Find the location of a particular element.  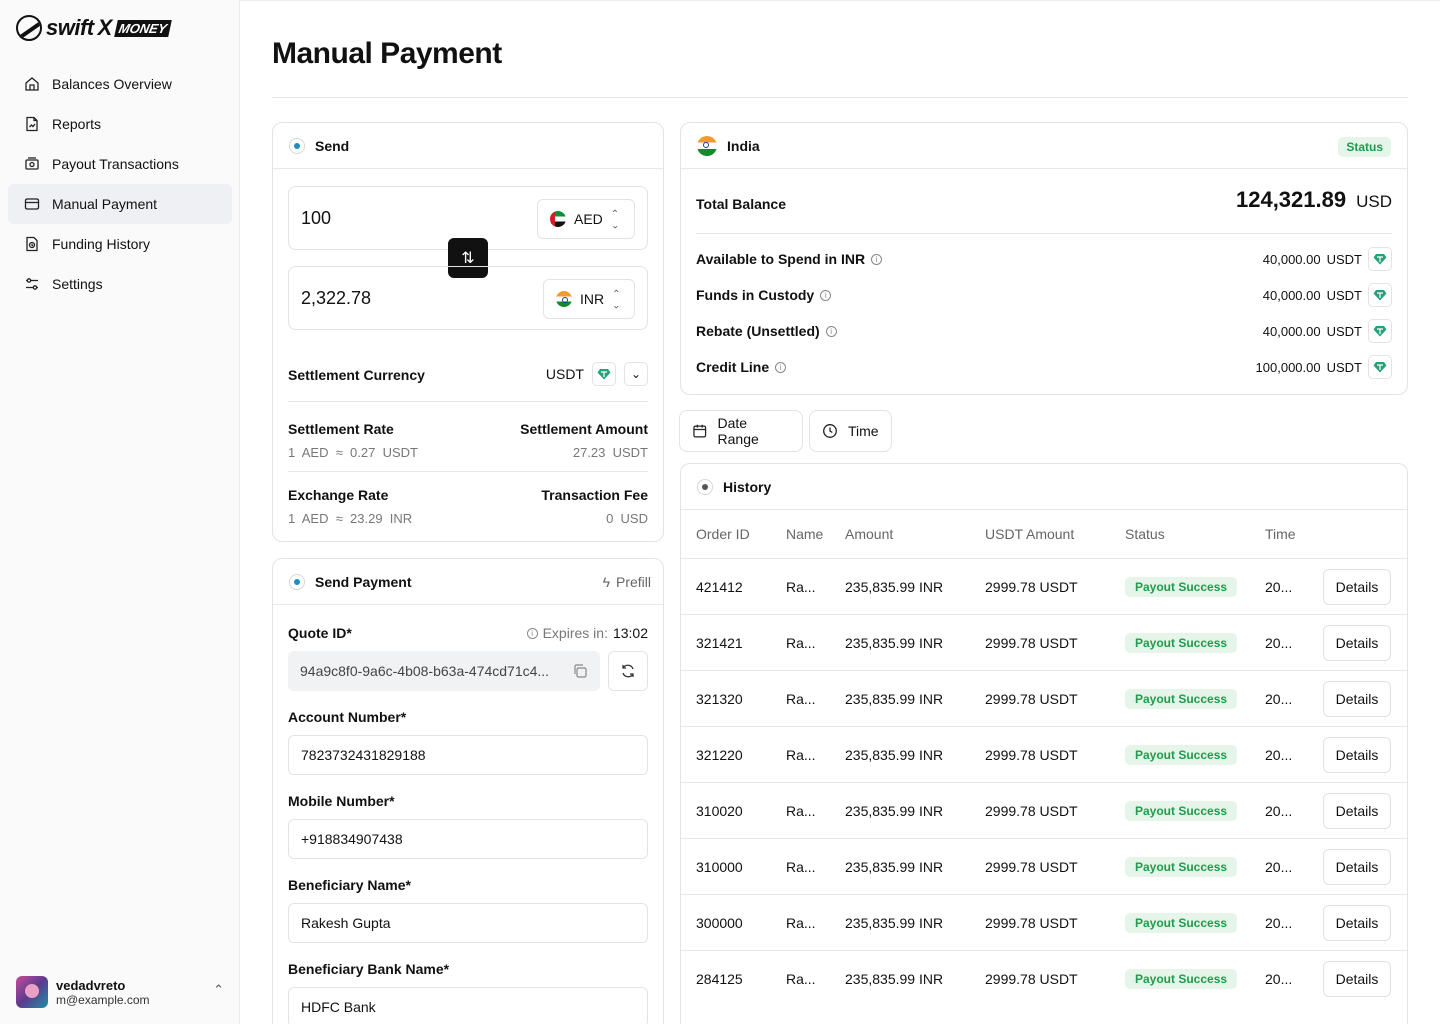

brand-logo: swift X MONEY is located at coordinates (94, 28).